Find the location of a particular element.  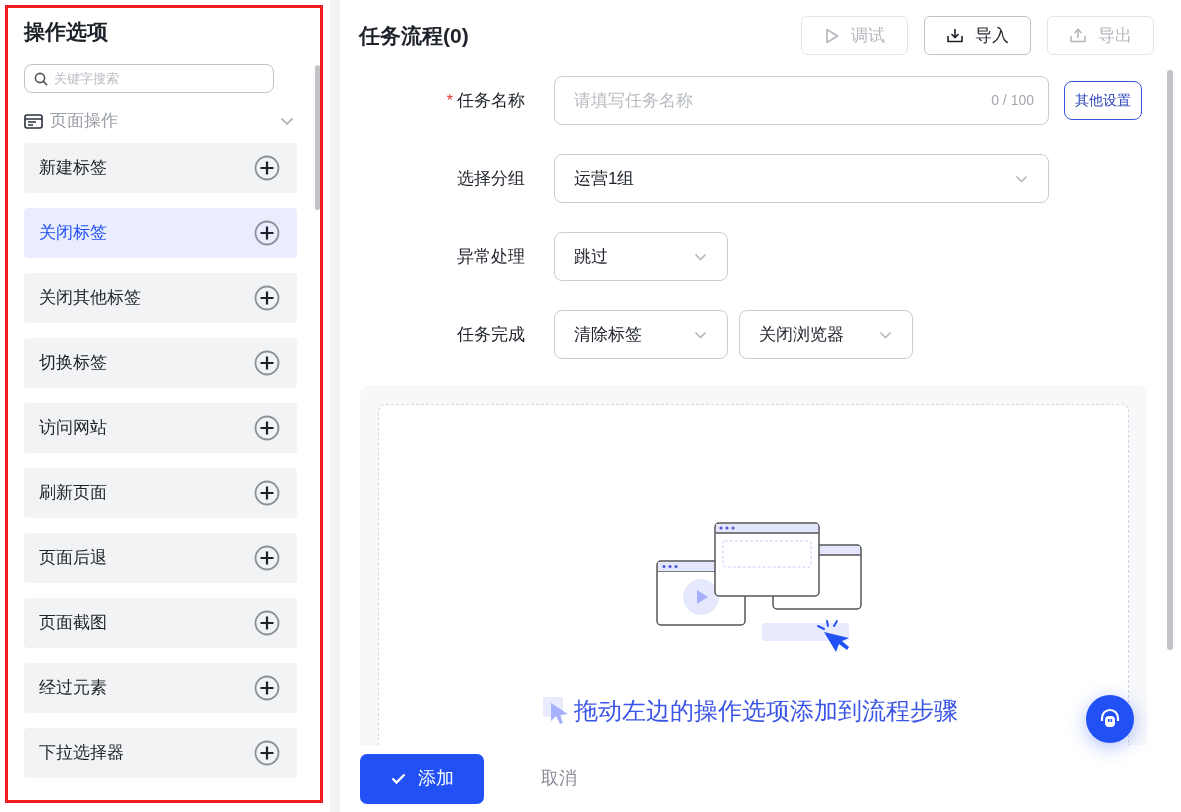

page-title: 任务流程(0) is located at coordinates (414, 35).